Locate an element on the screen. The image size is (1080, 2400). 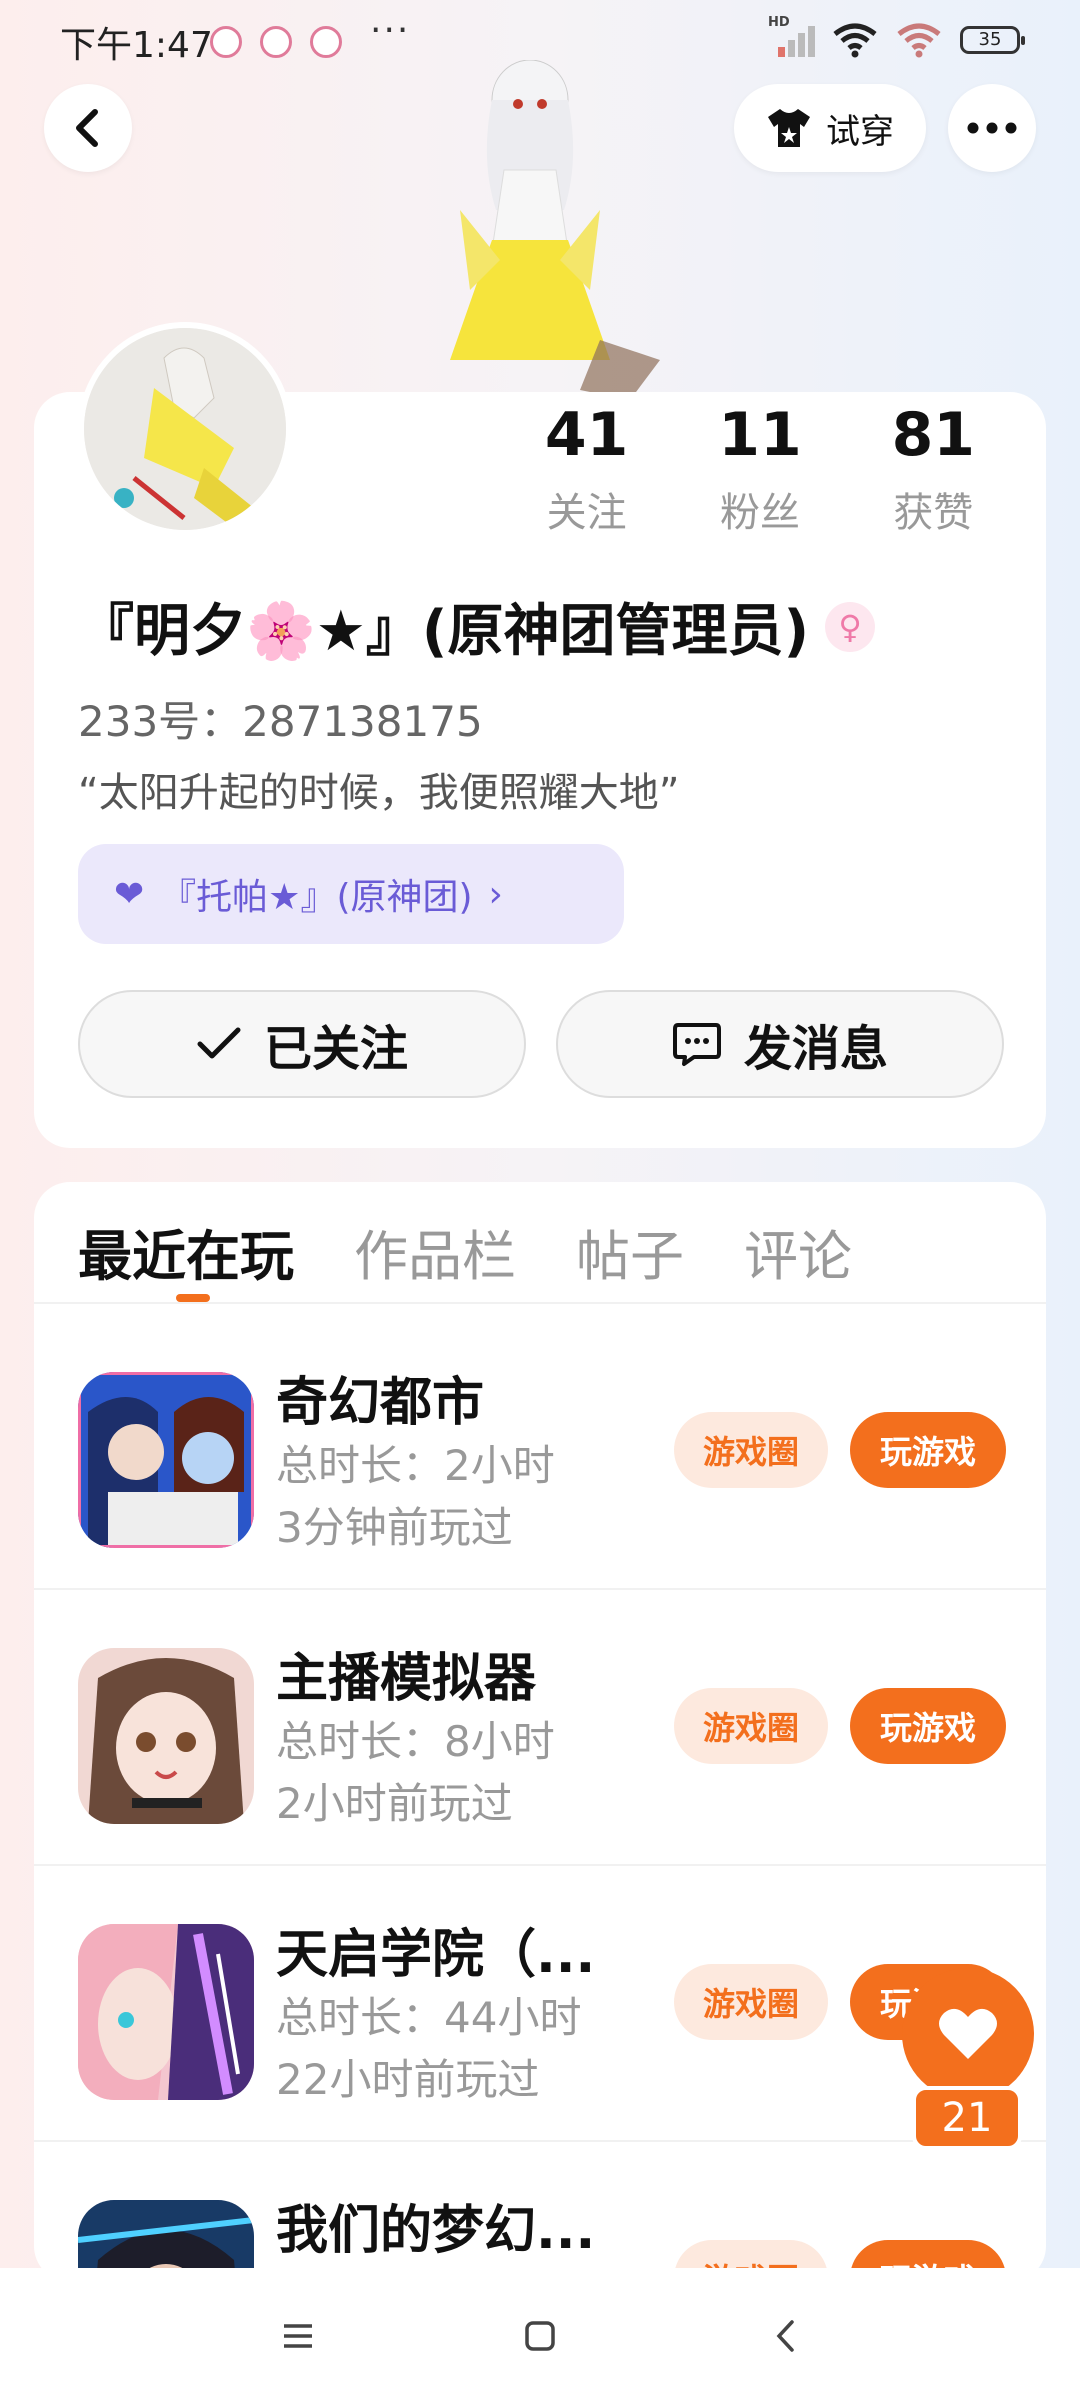
tab-comments: 评论 is located at coordinates (798, 1251).